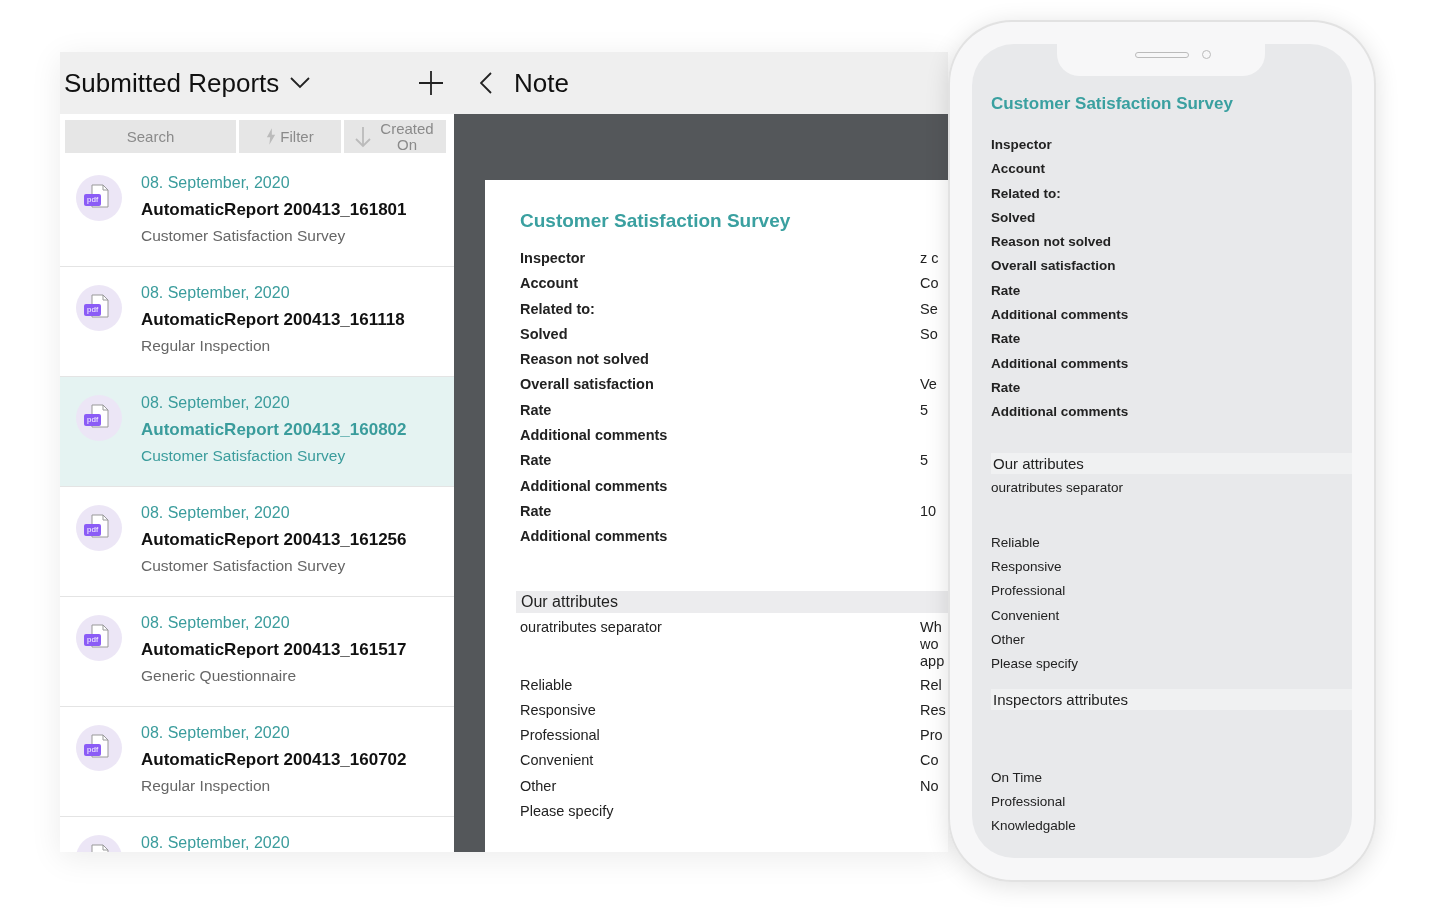 The height and width of the screenshot is (920, 1436). What do you see at coordinates (274, 430) in the screenshot?
I see `report-name: AutomaticReport 200413_160802` at bounding box center [274, 430].